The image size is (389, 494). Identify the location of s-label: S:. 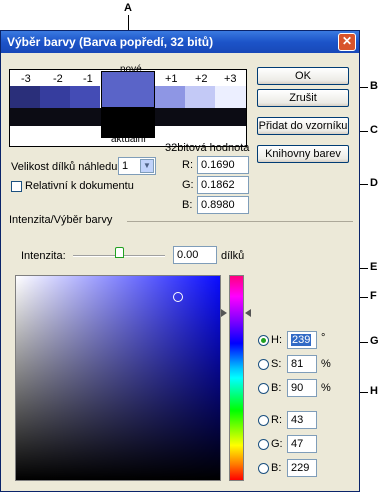
(276, 364).